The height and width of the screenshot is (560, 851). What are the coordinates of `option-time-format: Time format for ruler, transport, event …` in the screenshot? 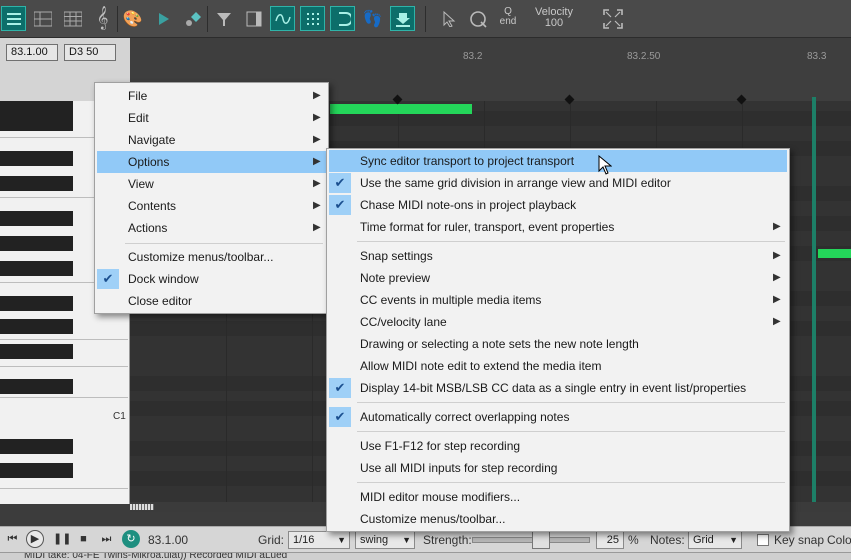 It's located at (558, 227).